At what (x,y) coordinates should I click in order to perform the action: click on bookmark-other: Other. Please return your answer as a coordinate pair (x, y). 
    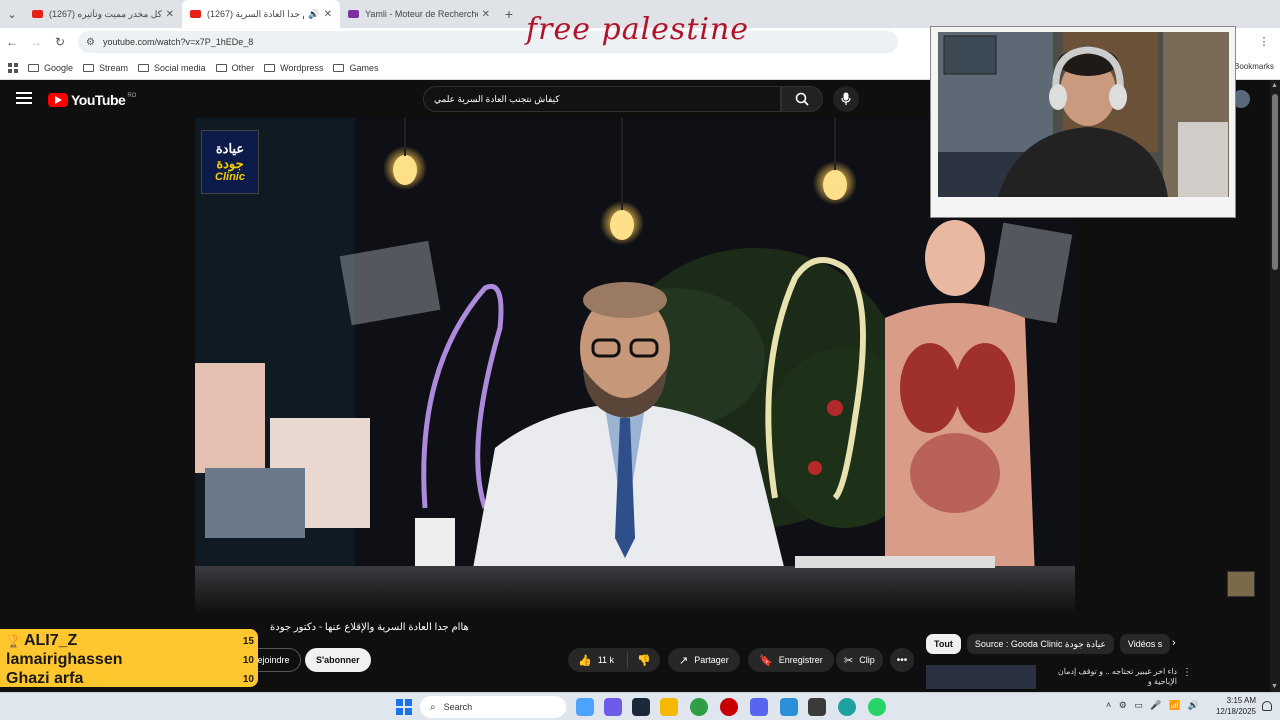
    Looking at the image, I should click on (235, 67).